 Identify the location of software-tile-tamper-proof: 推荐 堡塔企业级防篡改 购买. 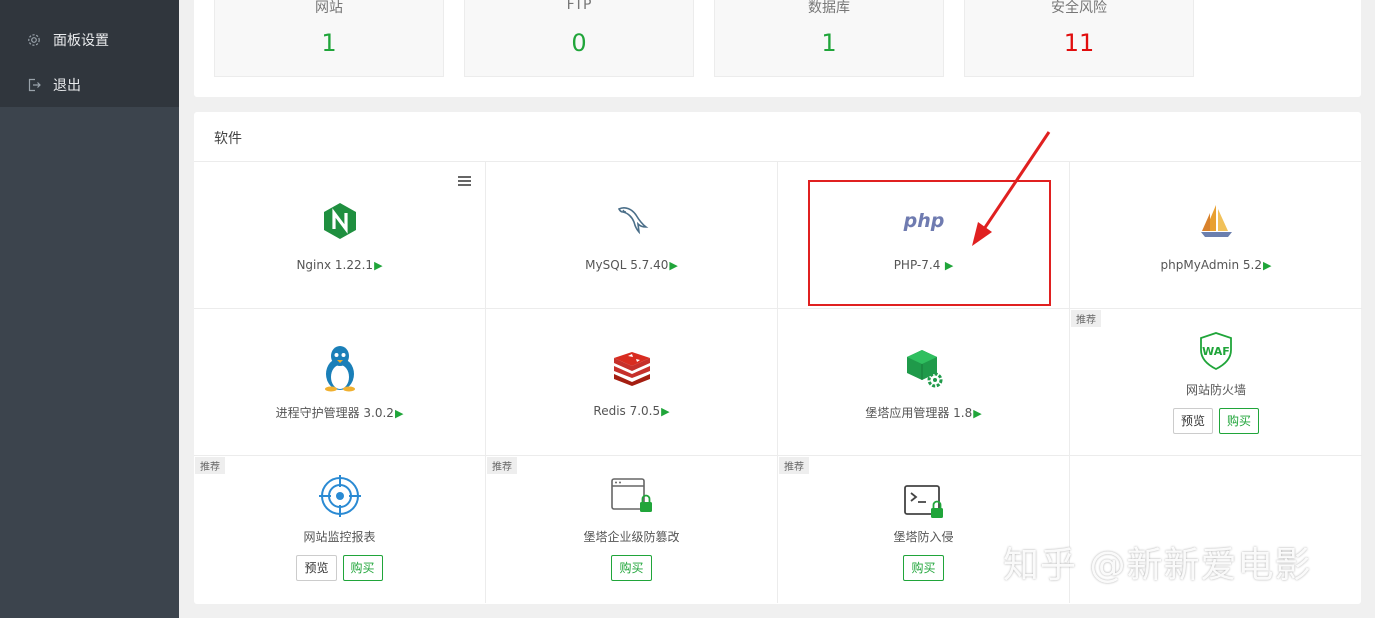
(632, 529).